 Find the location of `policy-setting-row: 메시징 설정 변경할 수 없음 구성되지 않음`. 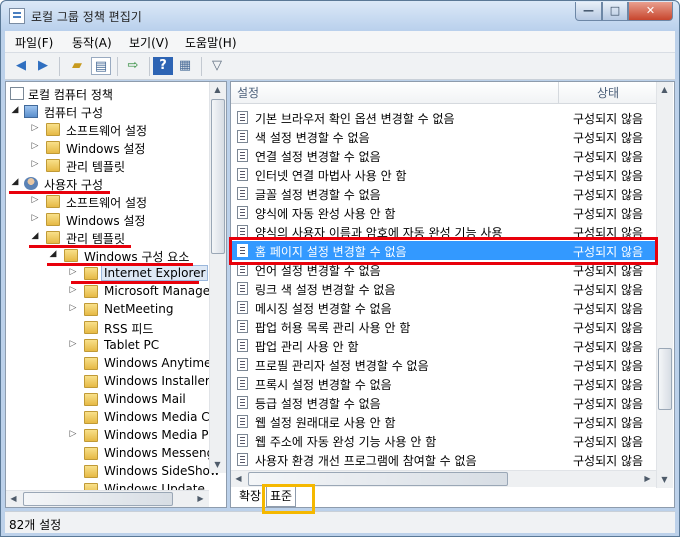

policy-setting-row: 메시징 설정 변경할 수 없음 구성되지 않음 is located at coordinates (443, 307).